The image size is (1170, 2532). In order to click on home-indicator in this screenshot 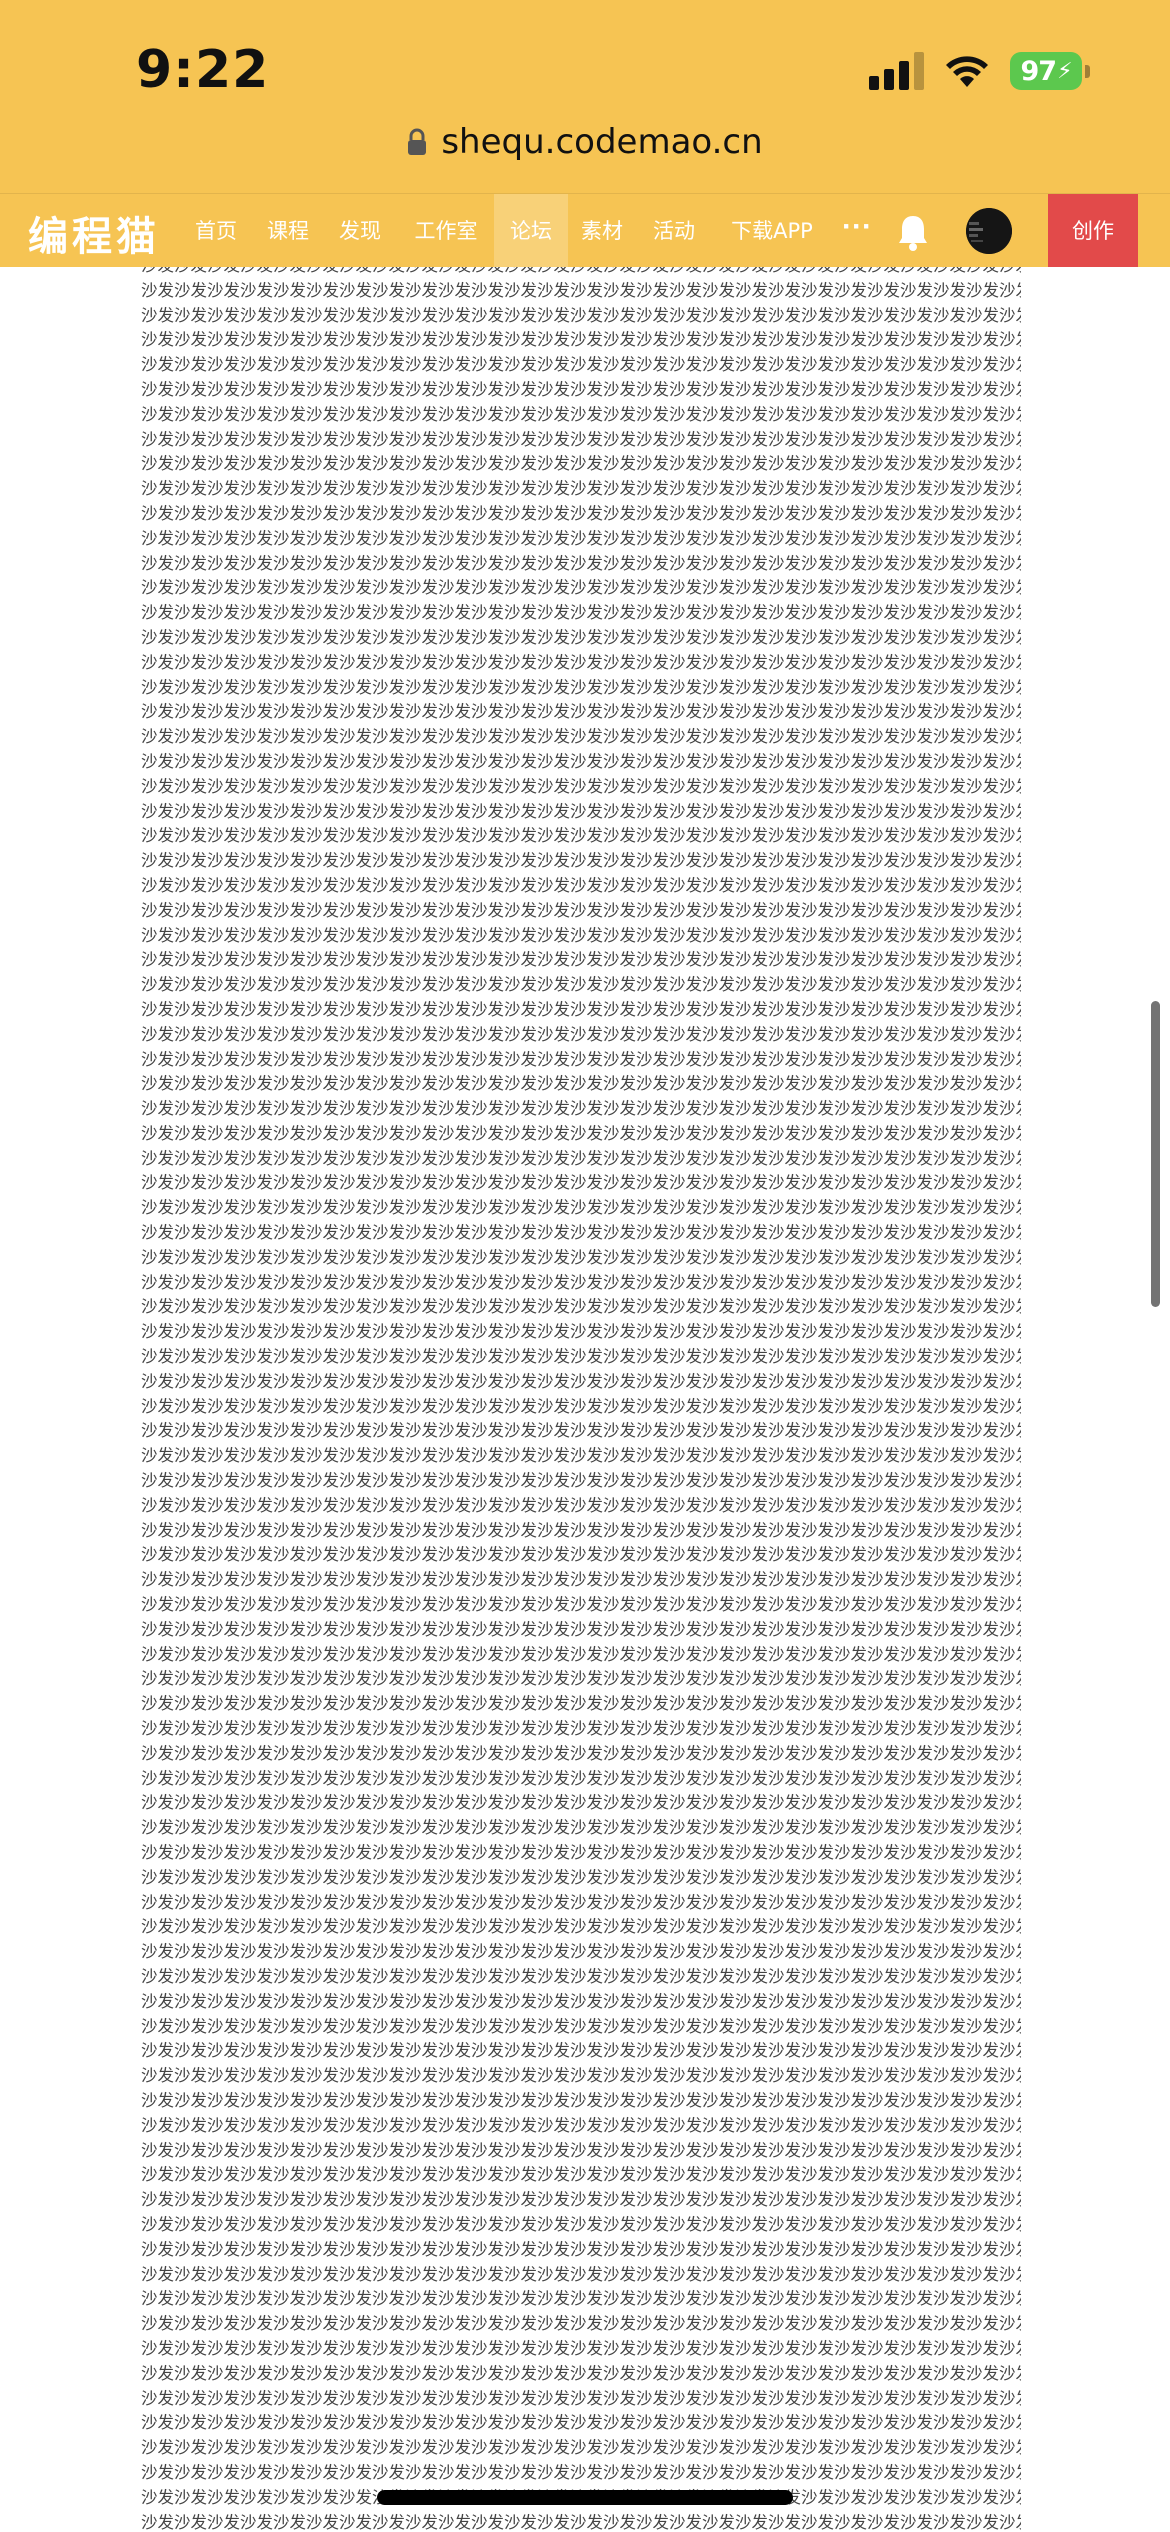, I will do `click(585, 2497)`.